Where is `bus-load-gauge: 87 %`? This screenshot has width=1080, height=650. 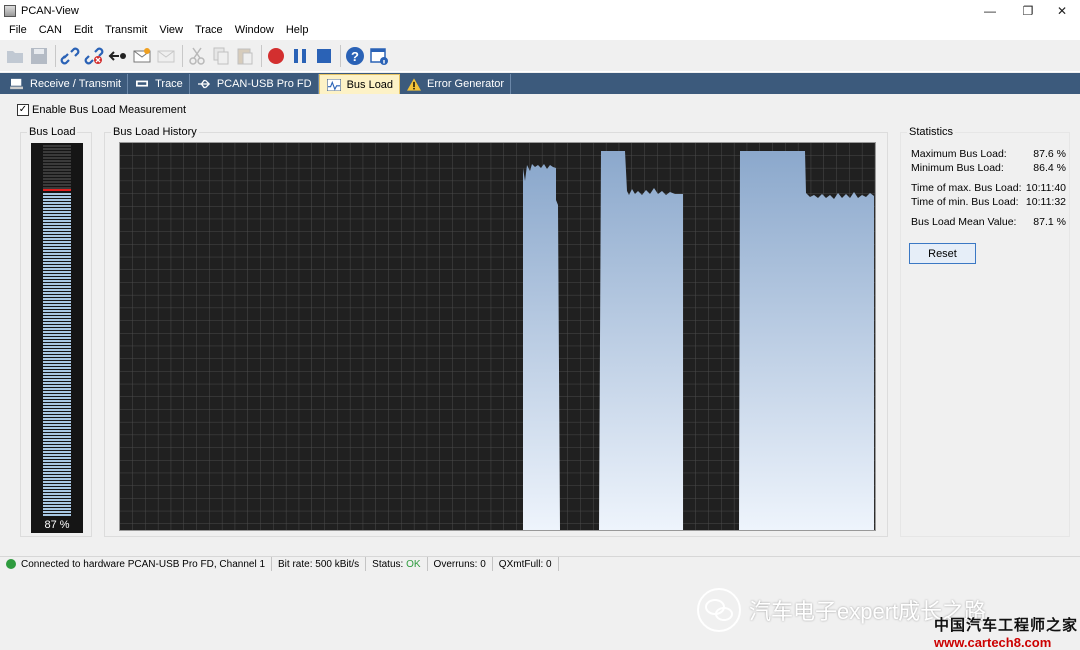 bus-load-gauge: 87 % is located at coordinates (57, 338).